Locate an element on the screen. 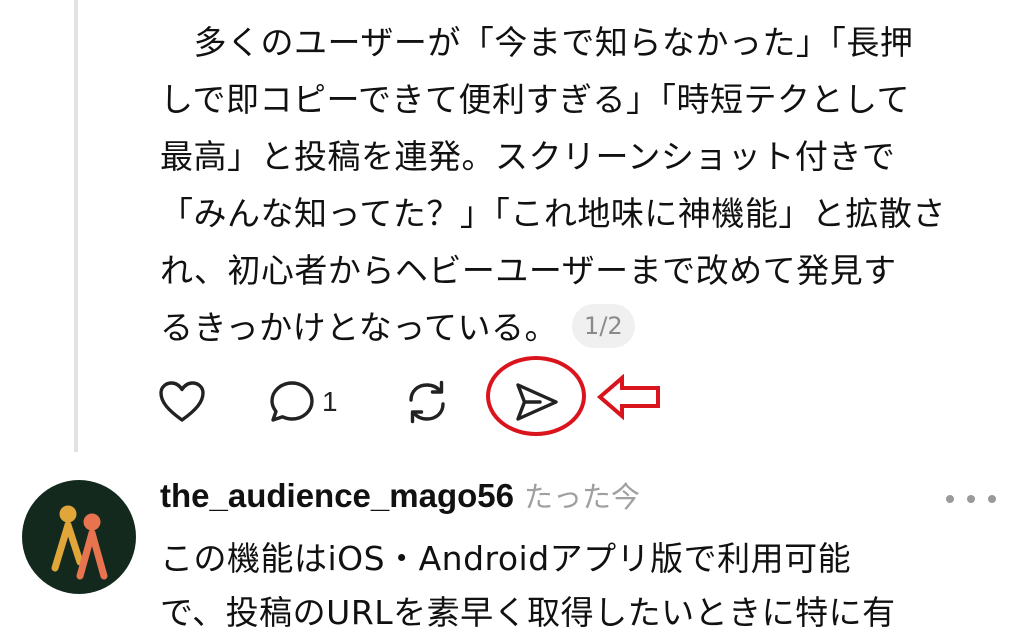 The image size is (1024, 640). thread-connector-line is located at coordinates (76, 226).